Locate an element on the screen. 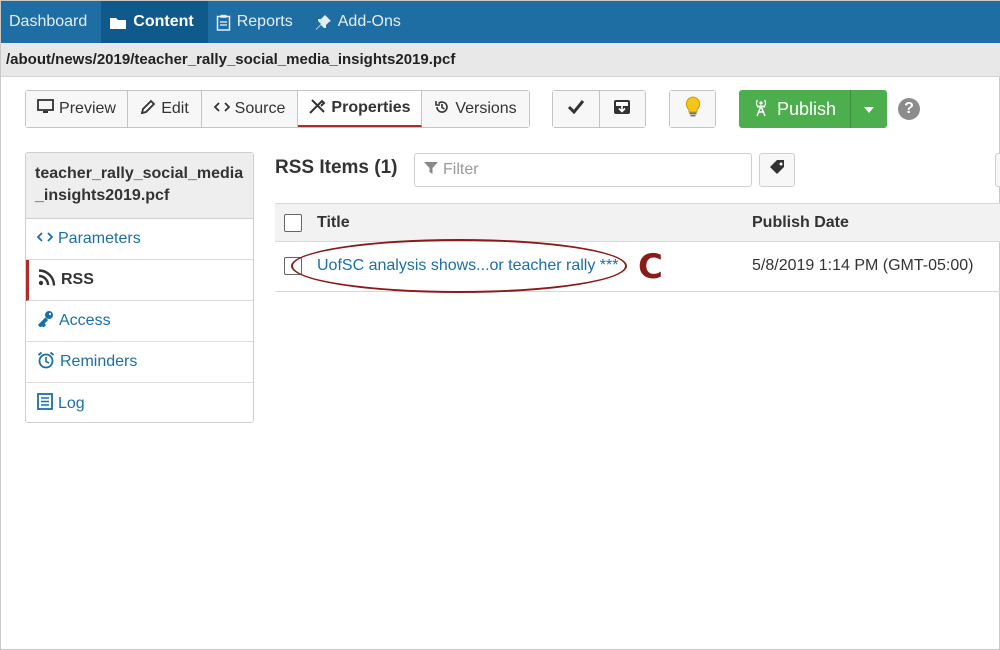 This screenshot has height=650, width=1000. archive-button is located at coordinates (622, 109).